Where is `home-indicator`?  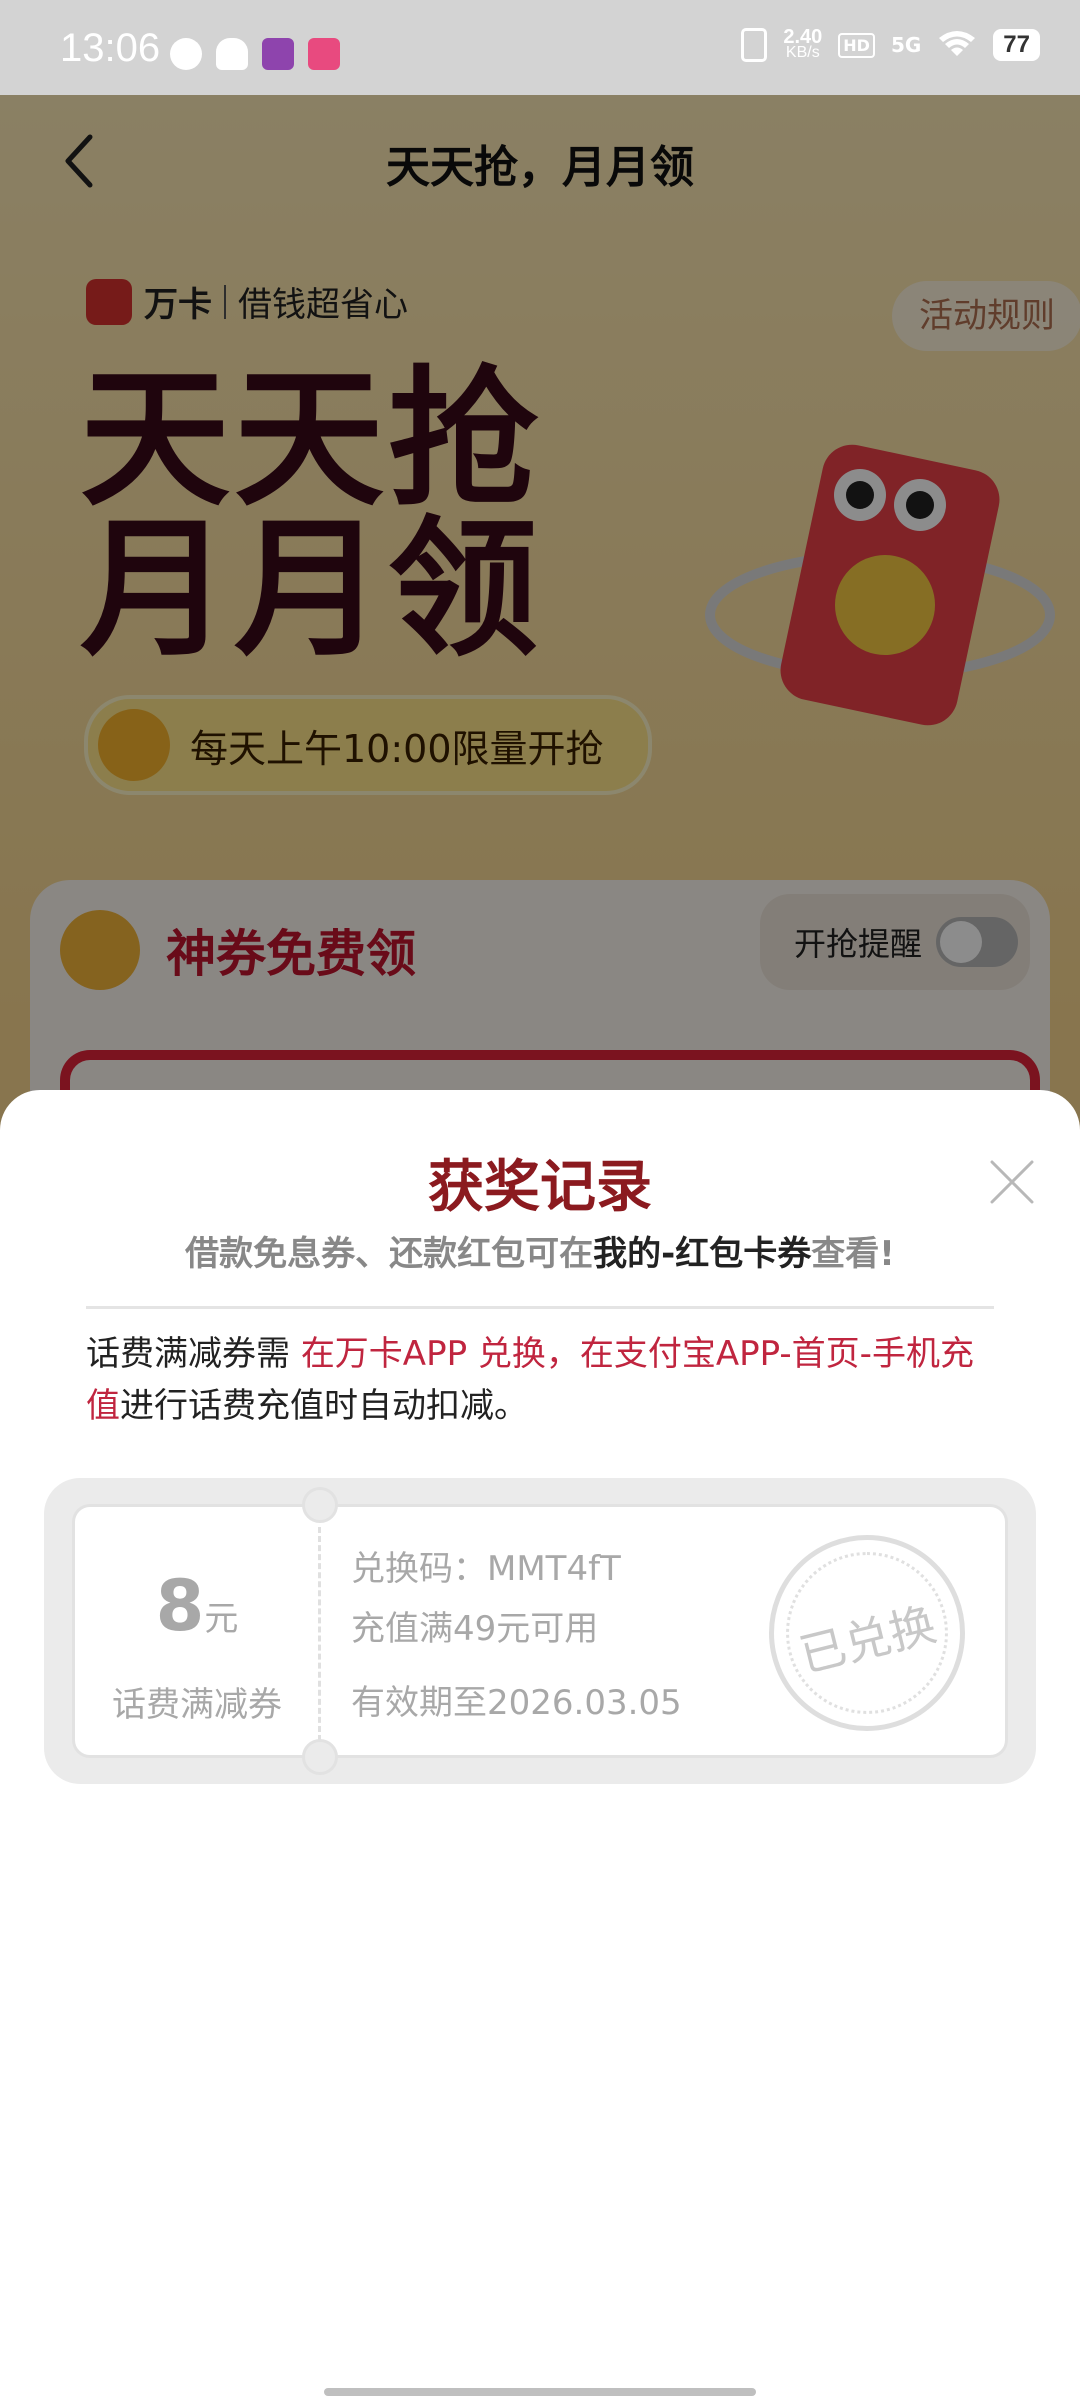 home-indicator is located at coordinates (540, 2392).